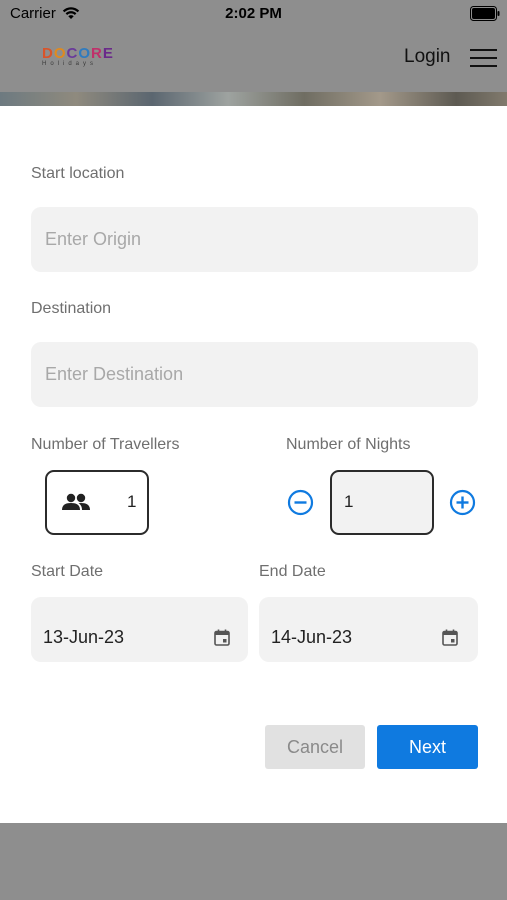 The height and width of the screenshot is (900, 507). I want to click on login-link: Login, so click(427, 57).